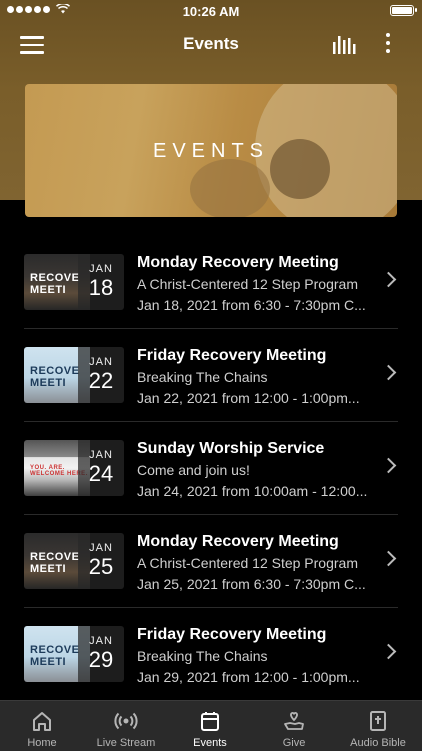  I want to click on tab-bar: Home Live Stream Events Give Audio Bible, so click(211, 725).